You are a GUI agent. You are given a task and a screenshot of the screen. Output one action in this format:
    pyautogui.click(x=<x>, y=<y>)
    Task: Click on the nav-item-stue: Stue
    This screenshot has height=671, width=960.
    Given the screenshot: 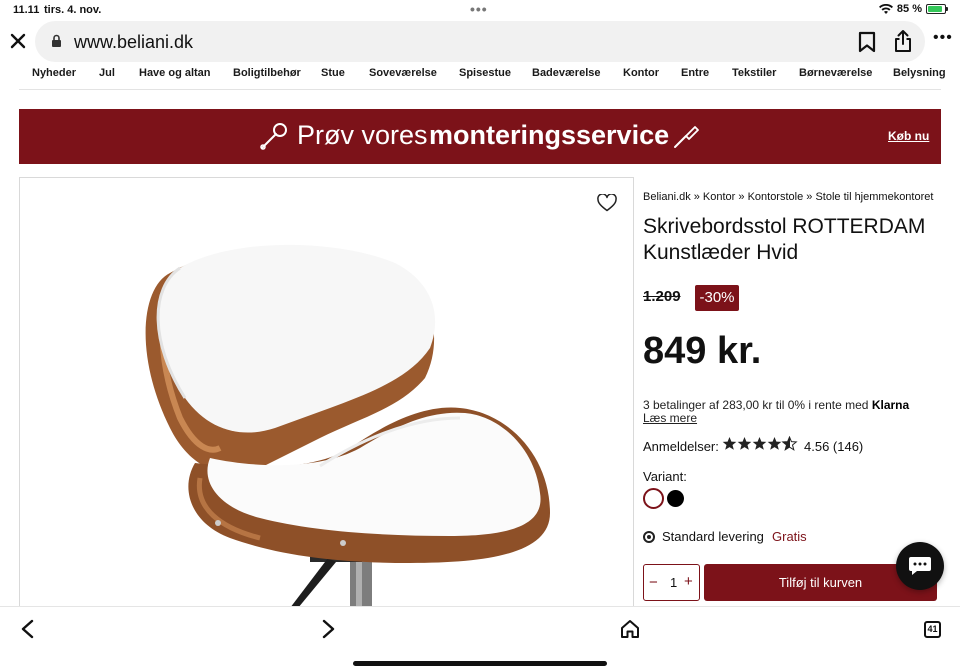 What is the action you would take?
    pyautogui.click(x=333, y=73)
    